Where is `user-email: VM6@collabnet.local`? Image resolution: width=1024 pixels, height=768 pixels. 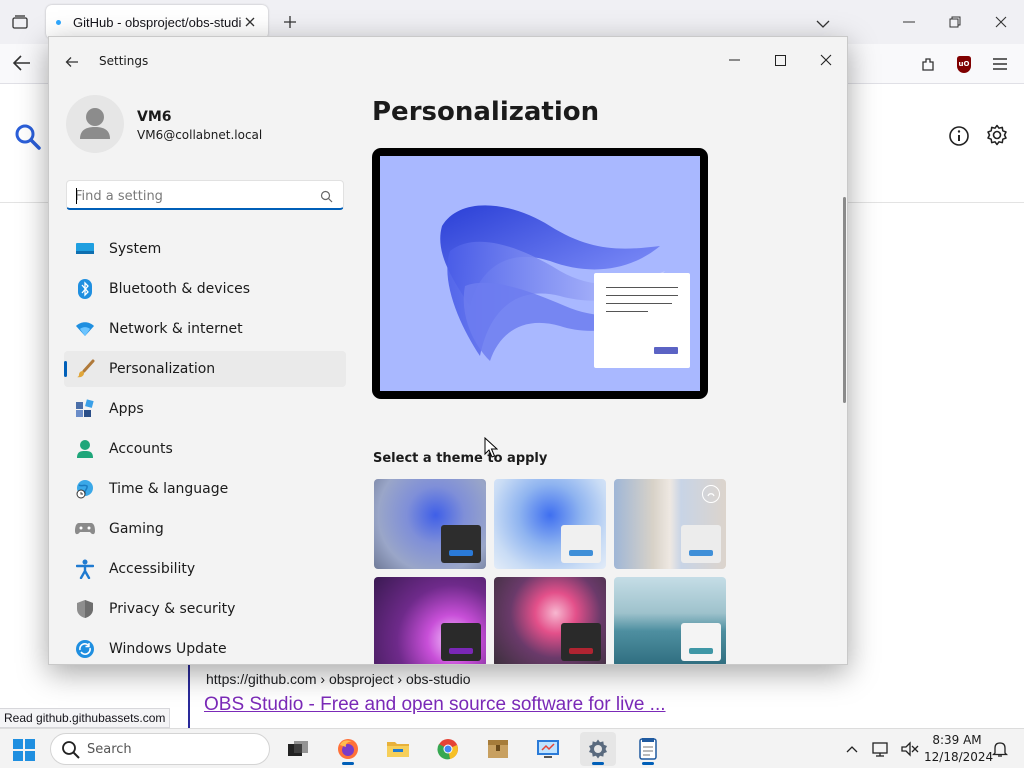
user-email: VM6@collabnet.local is located at coordinates (200, 135).